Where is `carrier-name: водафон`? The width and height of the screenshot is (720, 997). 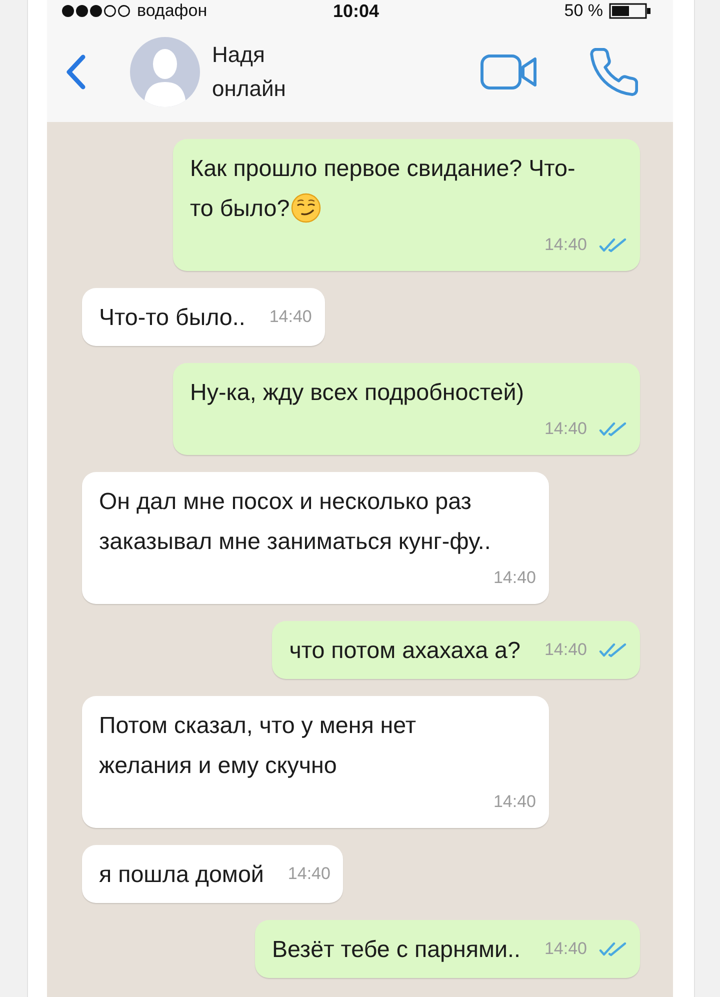 carrier-name: водафон is located at coordinates (172, 11).